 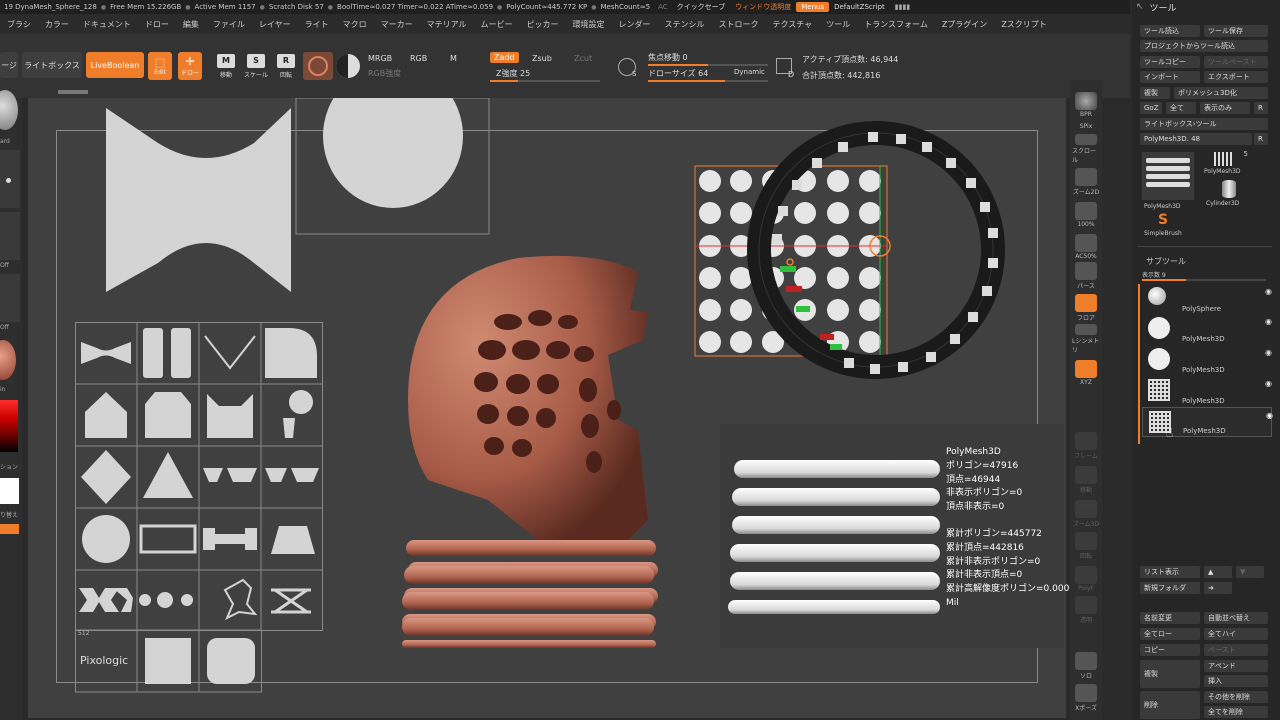 What do you see at coordinates (1086, 577) in the screenshot?
I see `polyframe-button: PolyF` at bounding box center [1086, 577].